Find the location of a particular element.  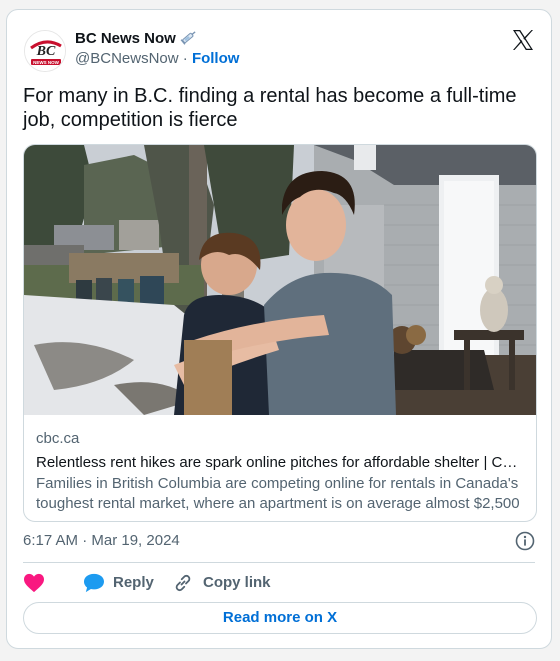

read-more-button: Read more on X is located at coordinates (280, 618).